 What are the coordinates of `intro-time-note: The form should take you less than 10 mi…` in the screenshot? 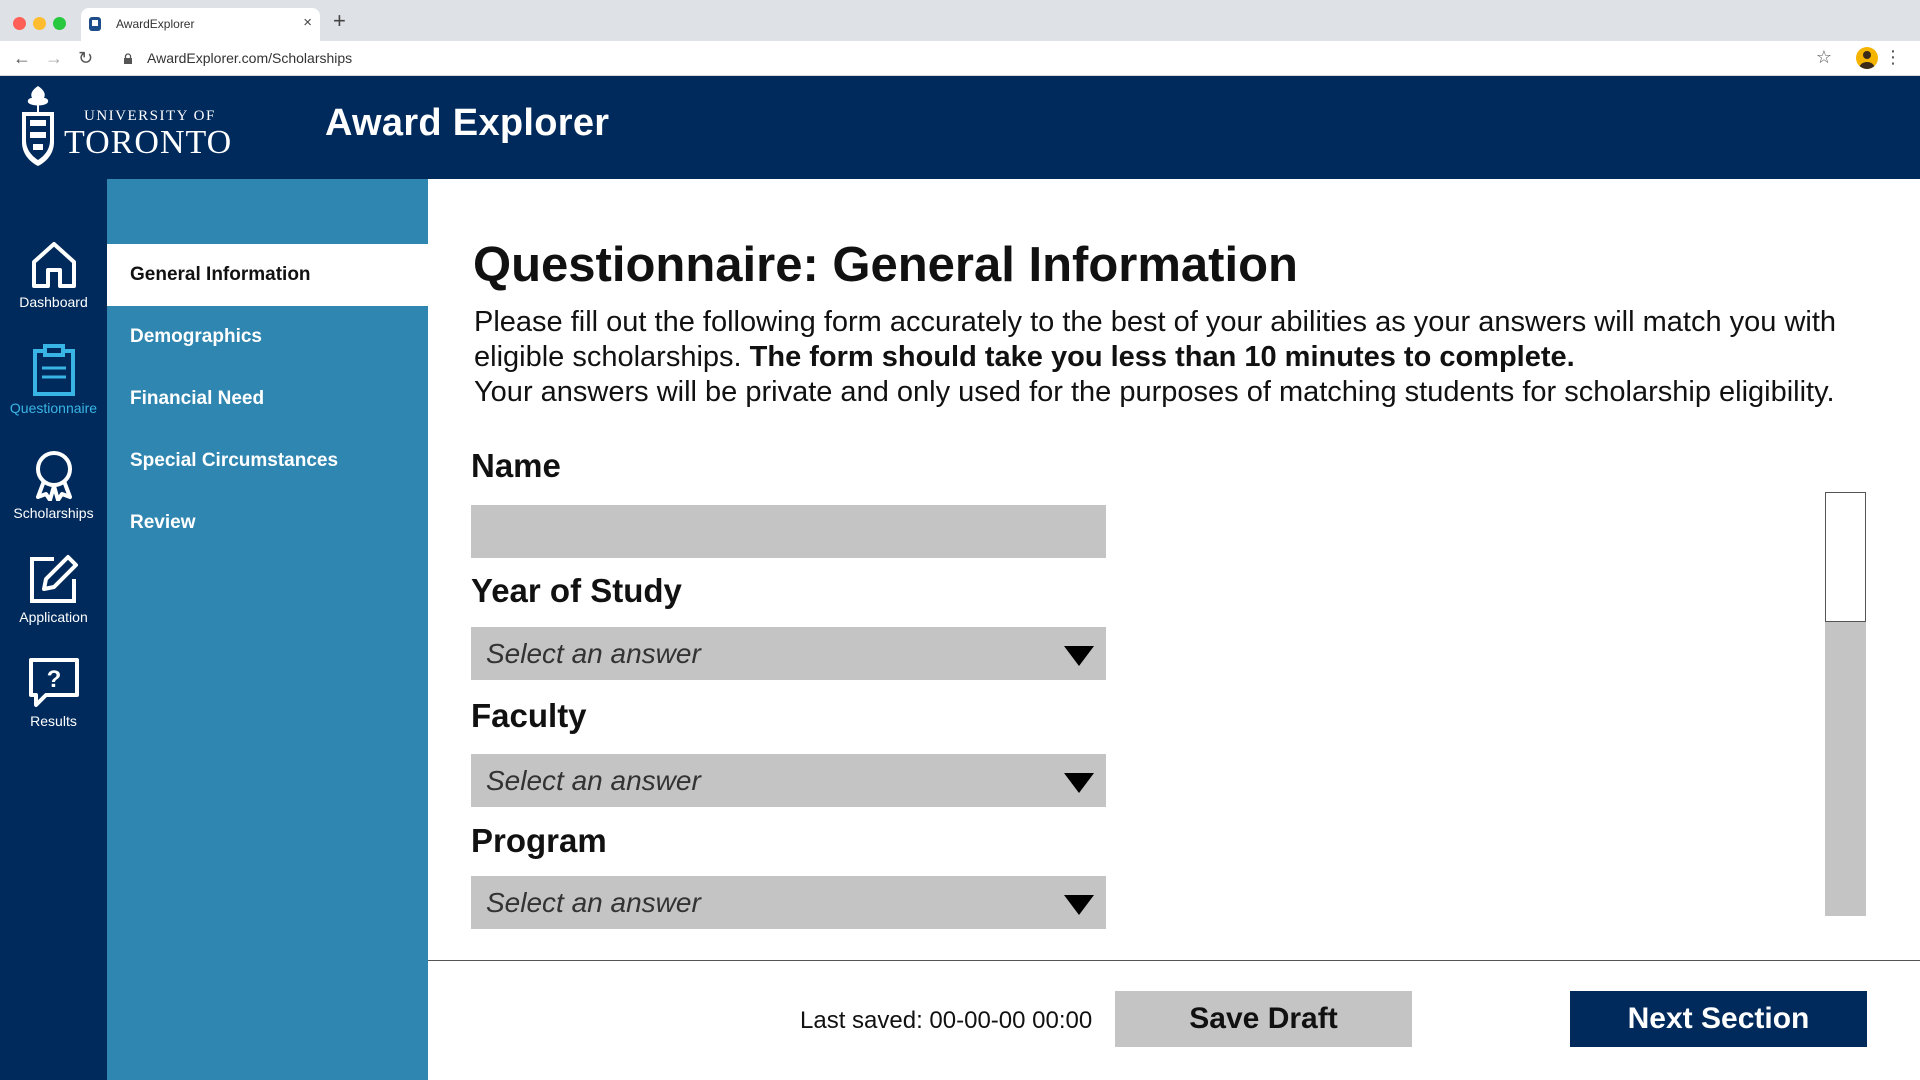 It's located at (1162, 357).